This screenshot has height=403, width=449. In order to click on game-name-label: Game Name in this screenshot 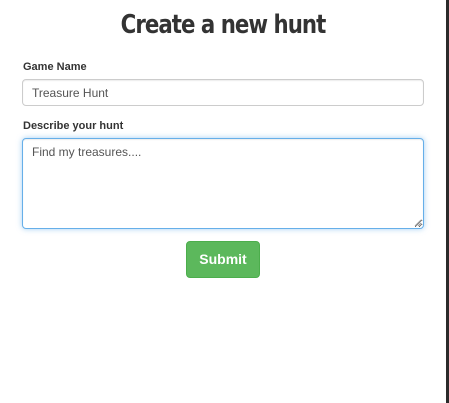, I will do `click(55, 67)`.